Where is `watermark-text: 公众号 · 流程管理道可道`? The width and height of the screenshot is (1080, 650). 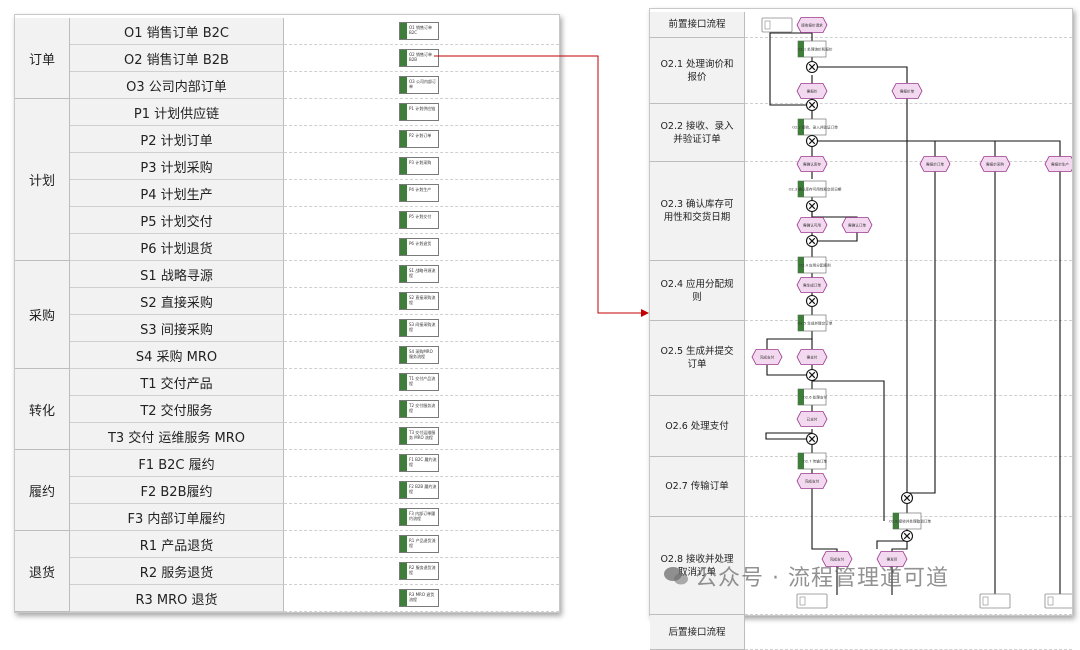 watermark-text: 公众号 · 流程管理道可道 is located at coordinates (822, 578).